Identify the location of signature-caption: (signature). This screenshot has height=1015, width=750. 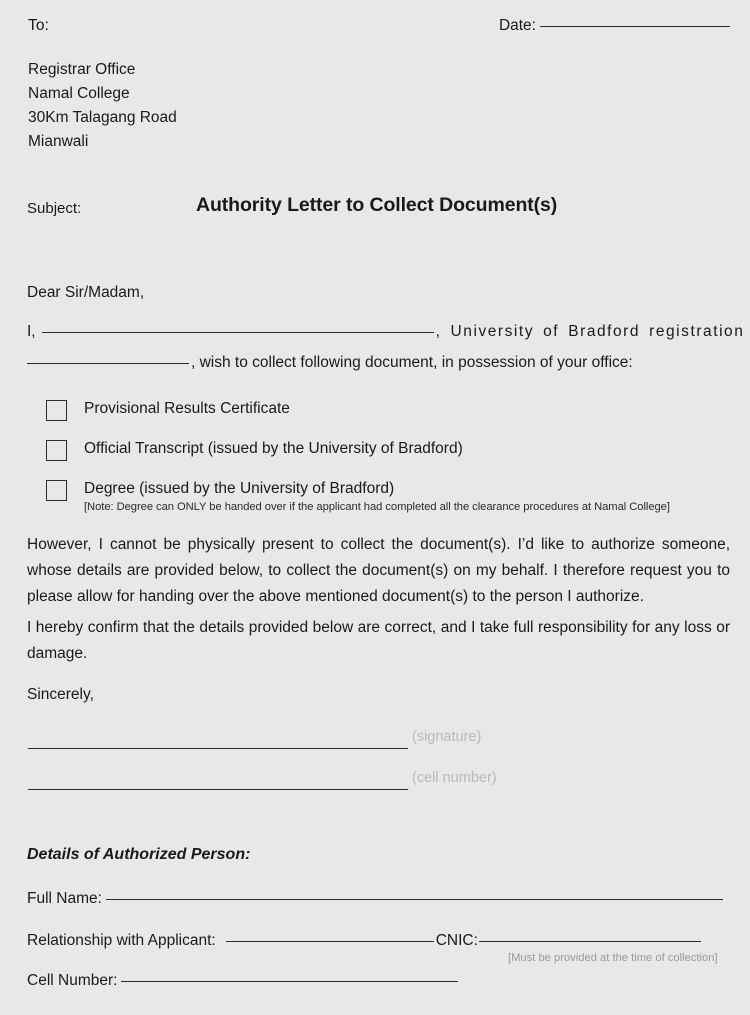
(447, 737).